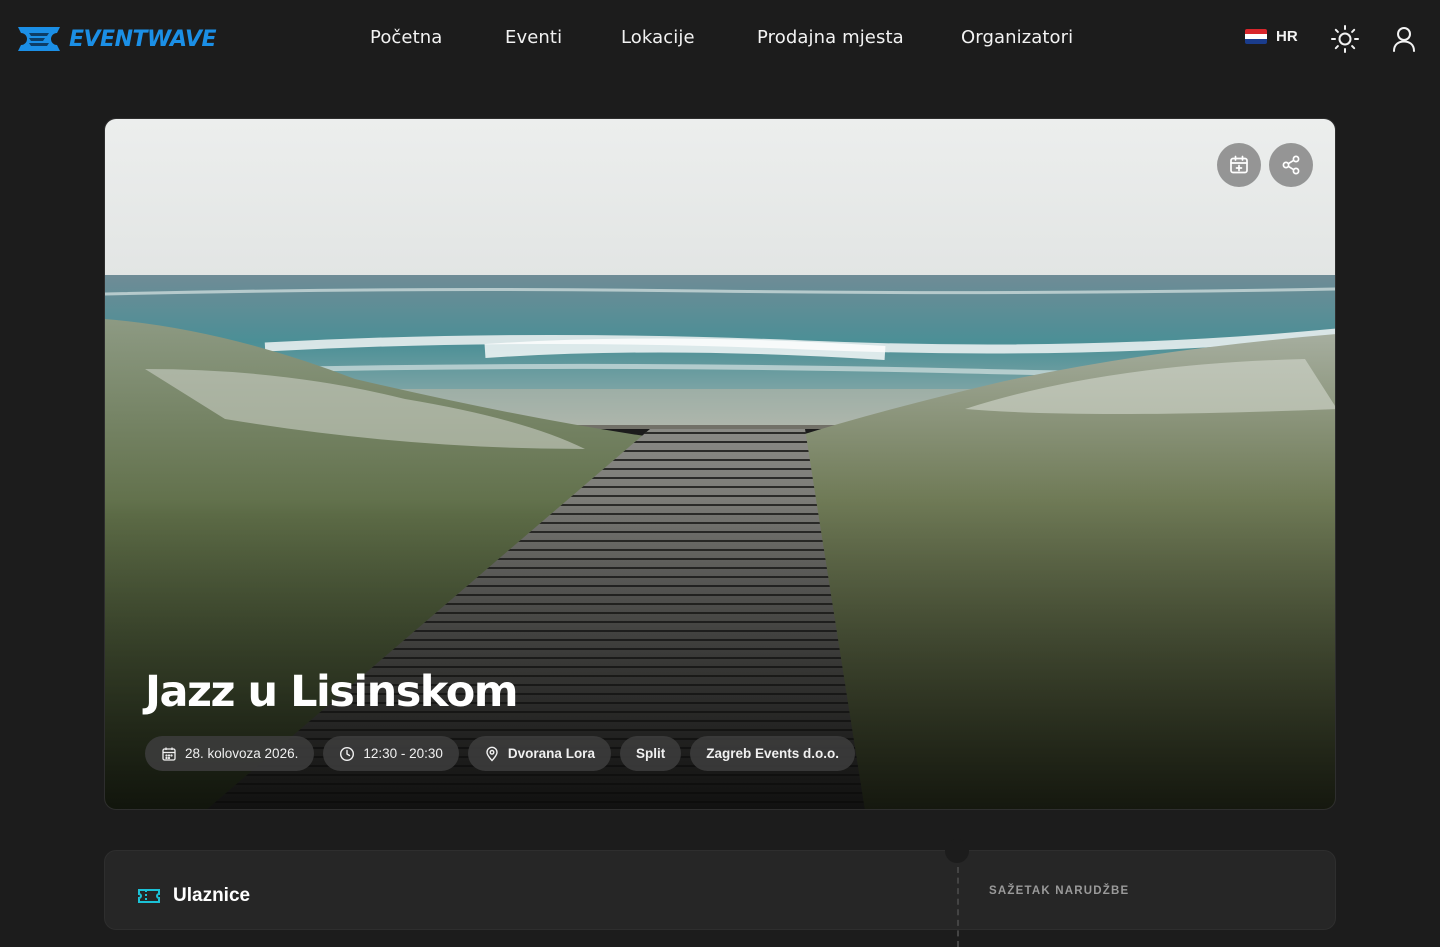 The width and height of the screenshot is (1440, 947). I want to click on tickets-heading: Ulaznice, so click(193, 896).